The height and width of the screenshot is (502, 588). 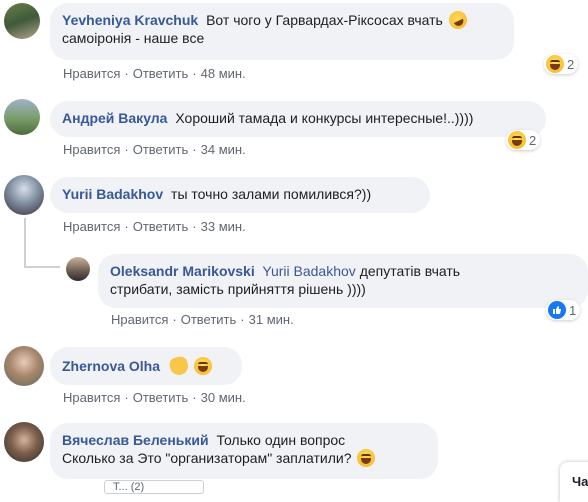 What do you see at coordinates (223, 73) in the screenshot?
I see `timestamp: 48 мин.` at bounding box center [223, 73].